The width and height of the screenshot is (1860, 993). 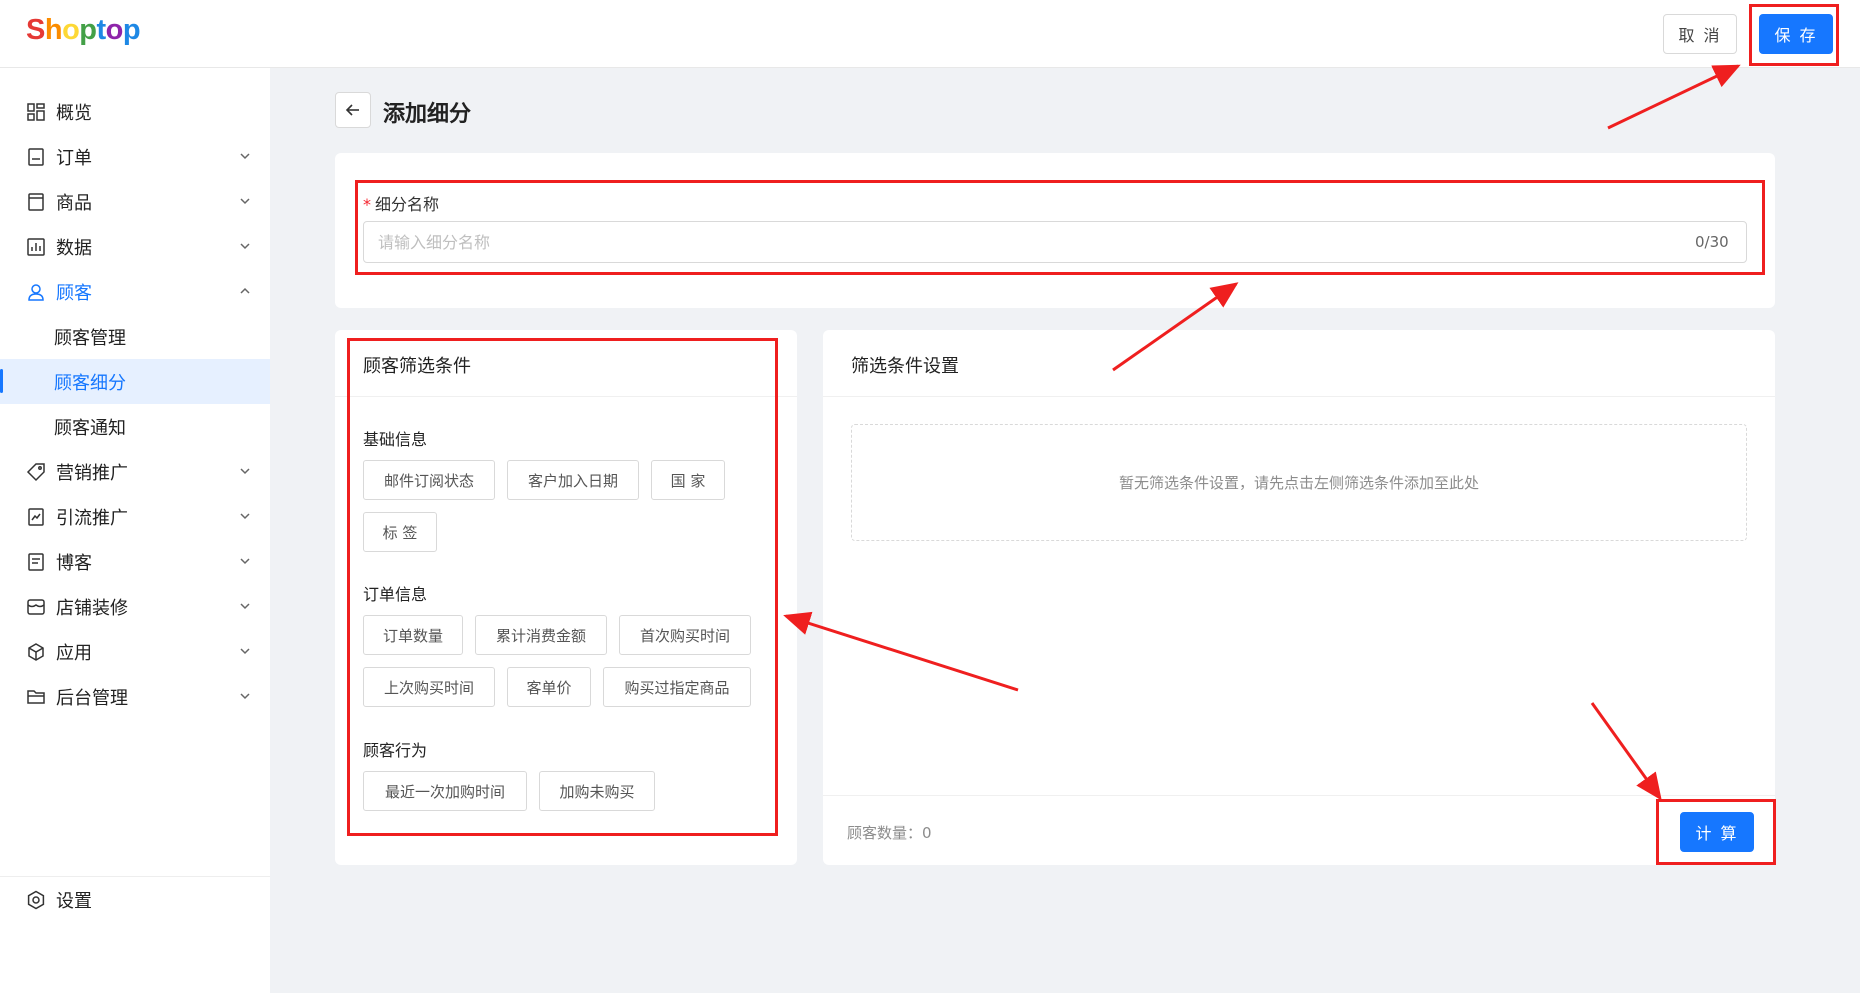 I want to click on store-icon, so click(x=36, y=607).